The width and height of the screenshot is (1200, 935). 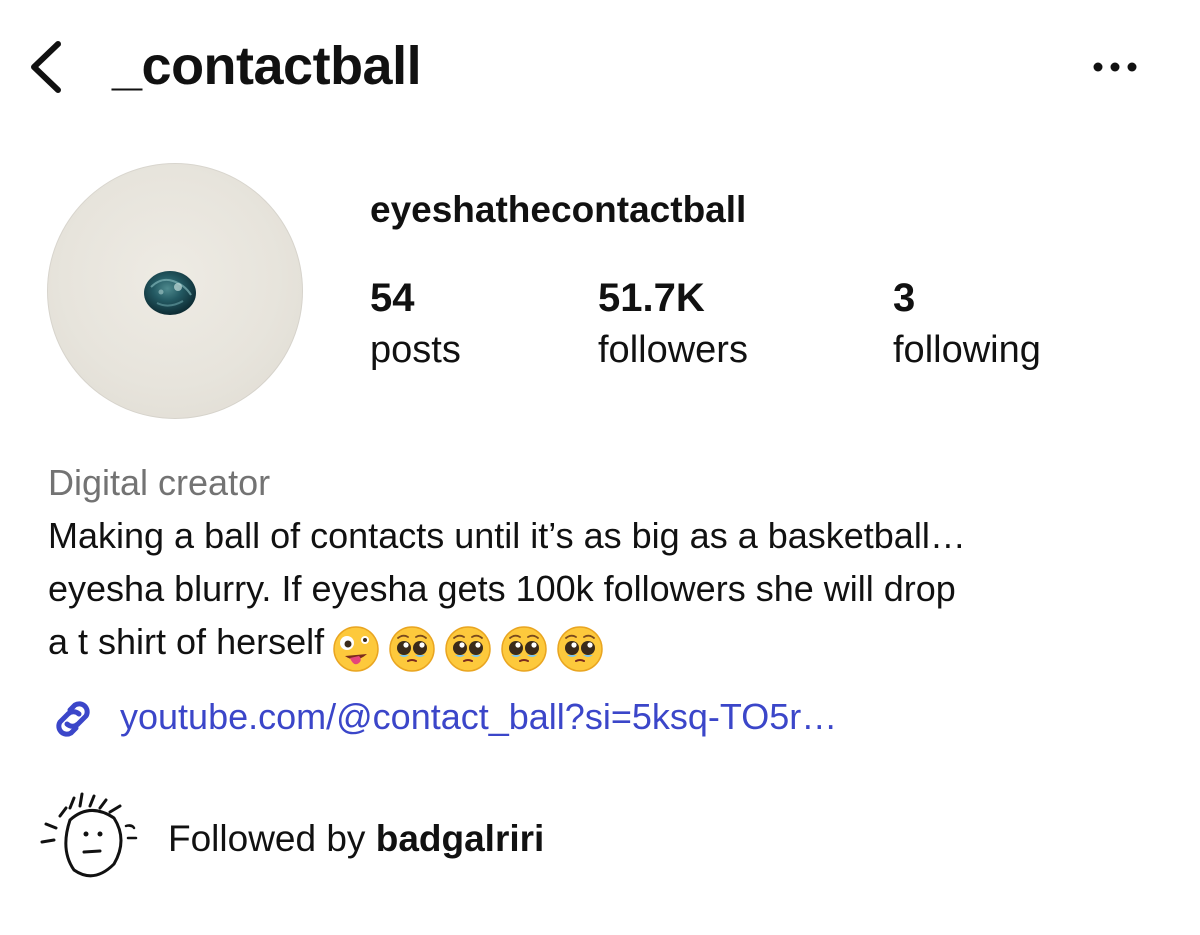 What do you see at coordinates (356, 649) in the screenshot?
I see `zany-face-emoji` at bounding box center [356, 649].